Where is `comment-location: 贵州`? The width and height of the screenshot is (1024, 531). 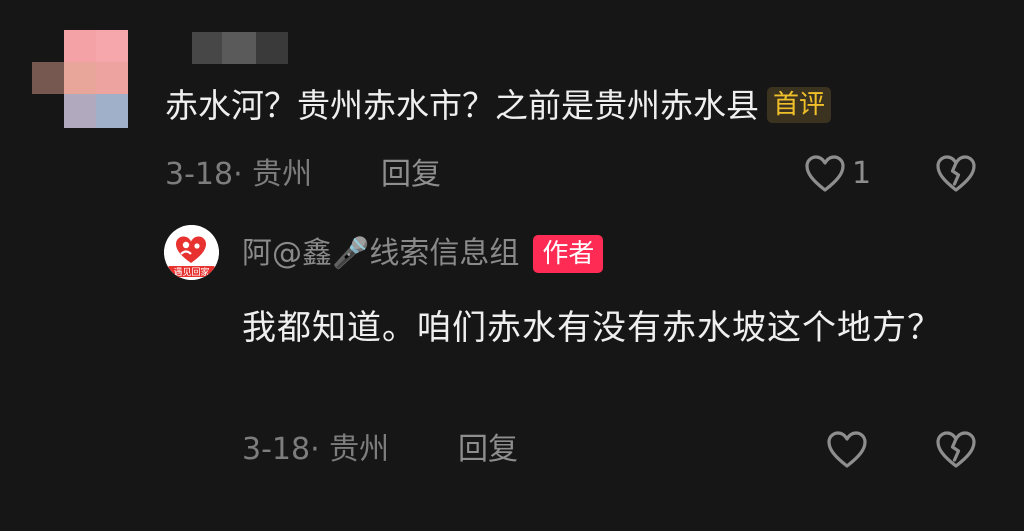
comment-location: 贵州 is located at coordinates (282, 174).